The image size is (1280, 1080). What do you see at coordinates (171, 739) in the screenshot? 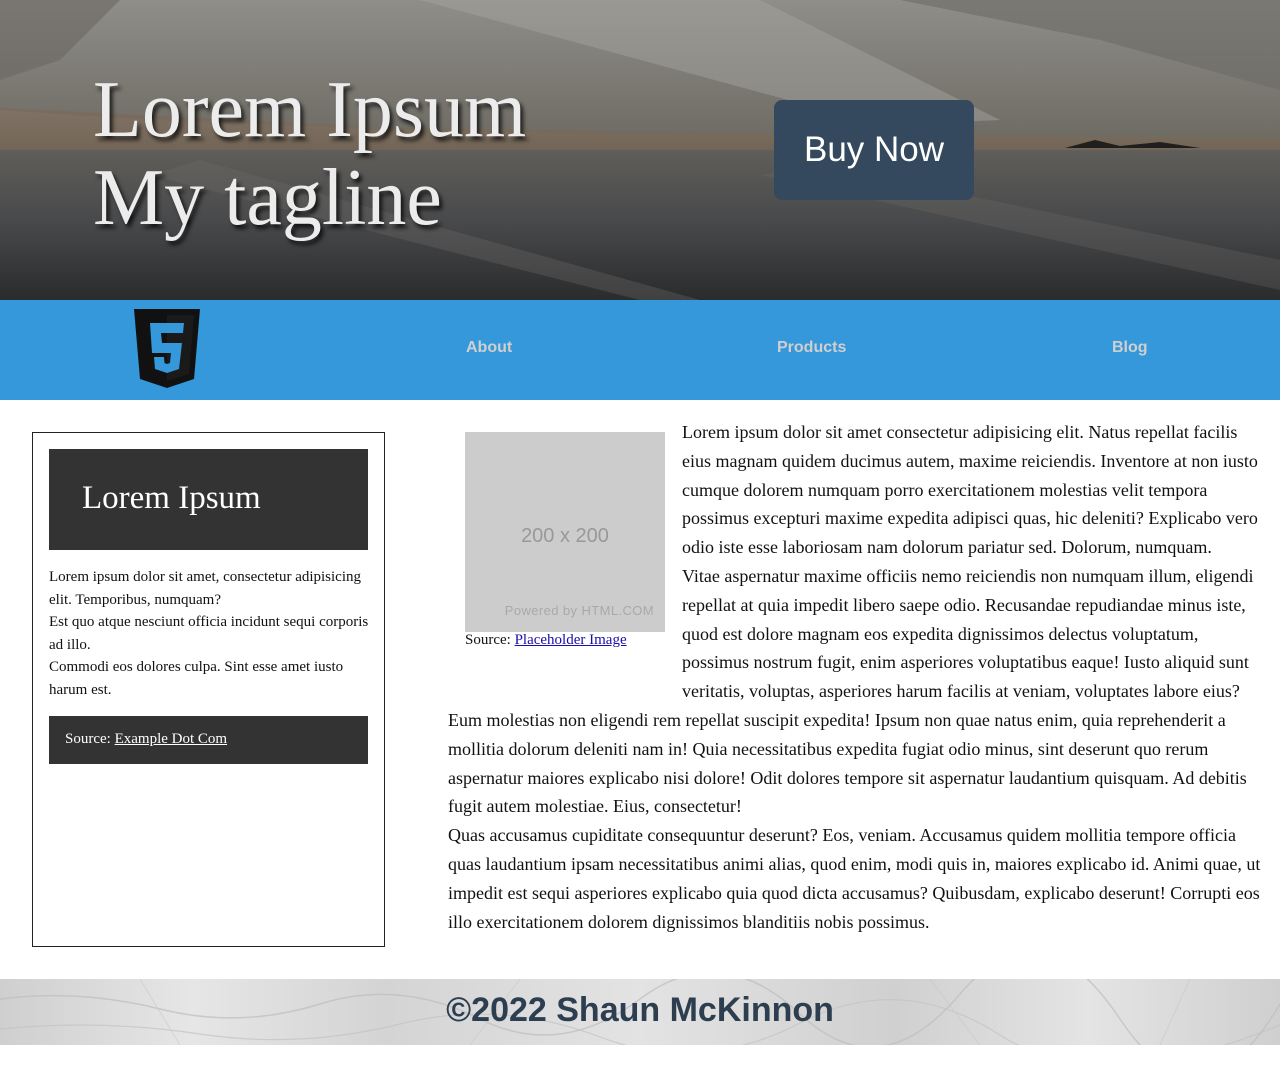
I see `sidebar-source-link: Example Dot Com` at bounding box center [171, 739].